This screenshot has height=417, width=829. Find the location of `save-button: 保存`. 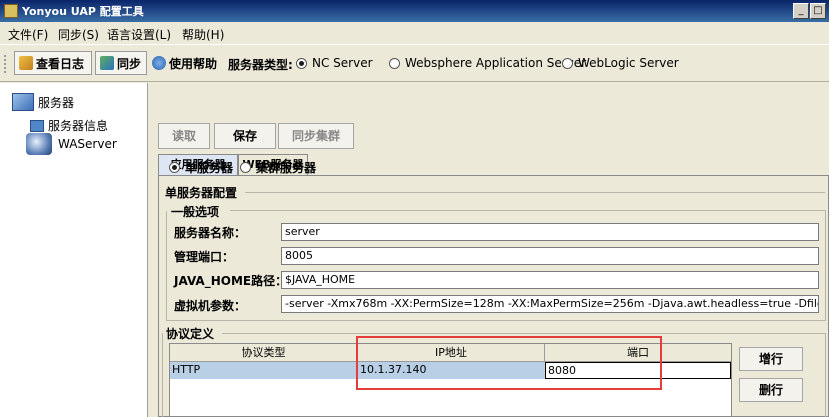

save-button: 保存 is located at coordinates (245, 136).